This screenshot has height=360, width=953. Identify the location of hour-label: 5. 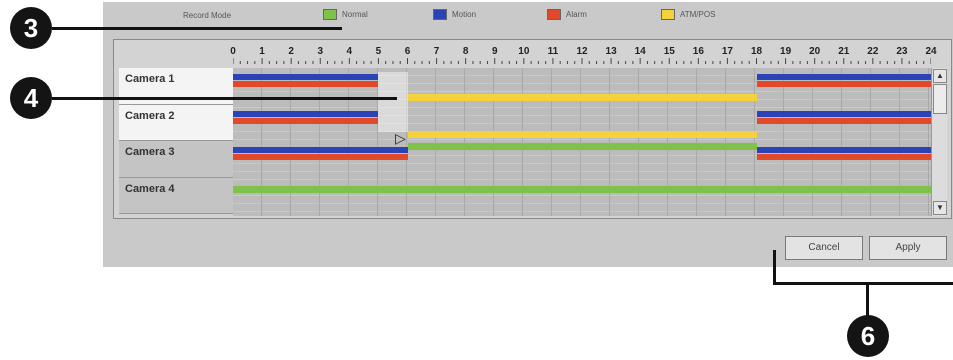
(378, 51).